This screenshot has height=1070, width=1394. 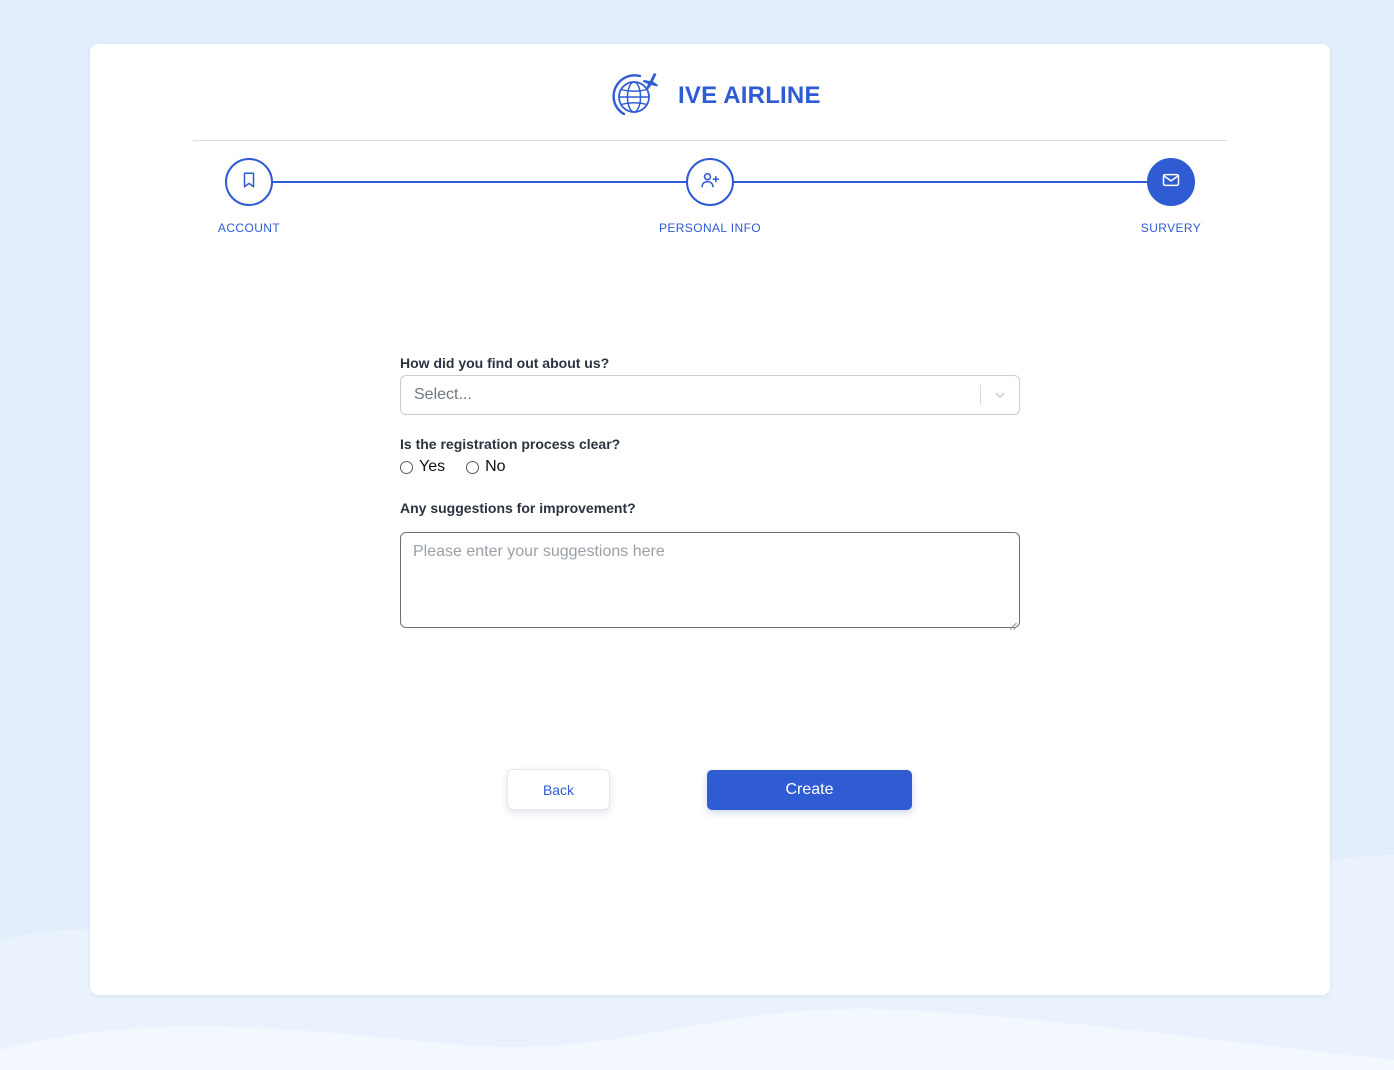 I want to click on step-survery-circle, so click(x=1171, y=182).